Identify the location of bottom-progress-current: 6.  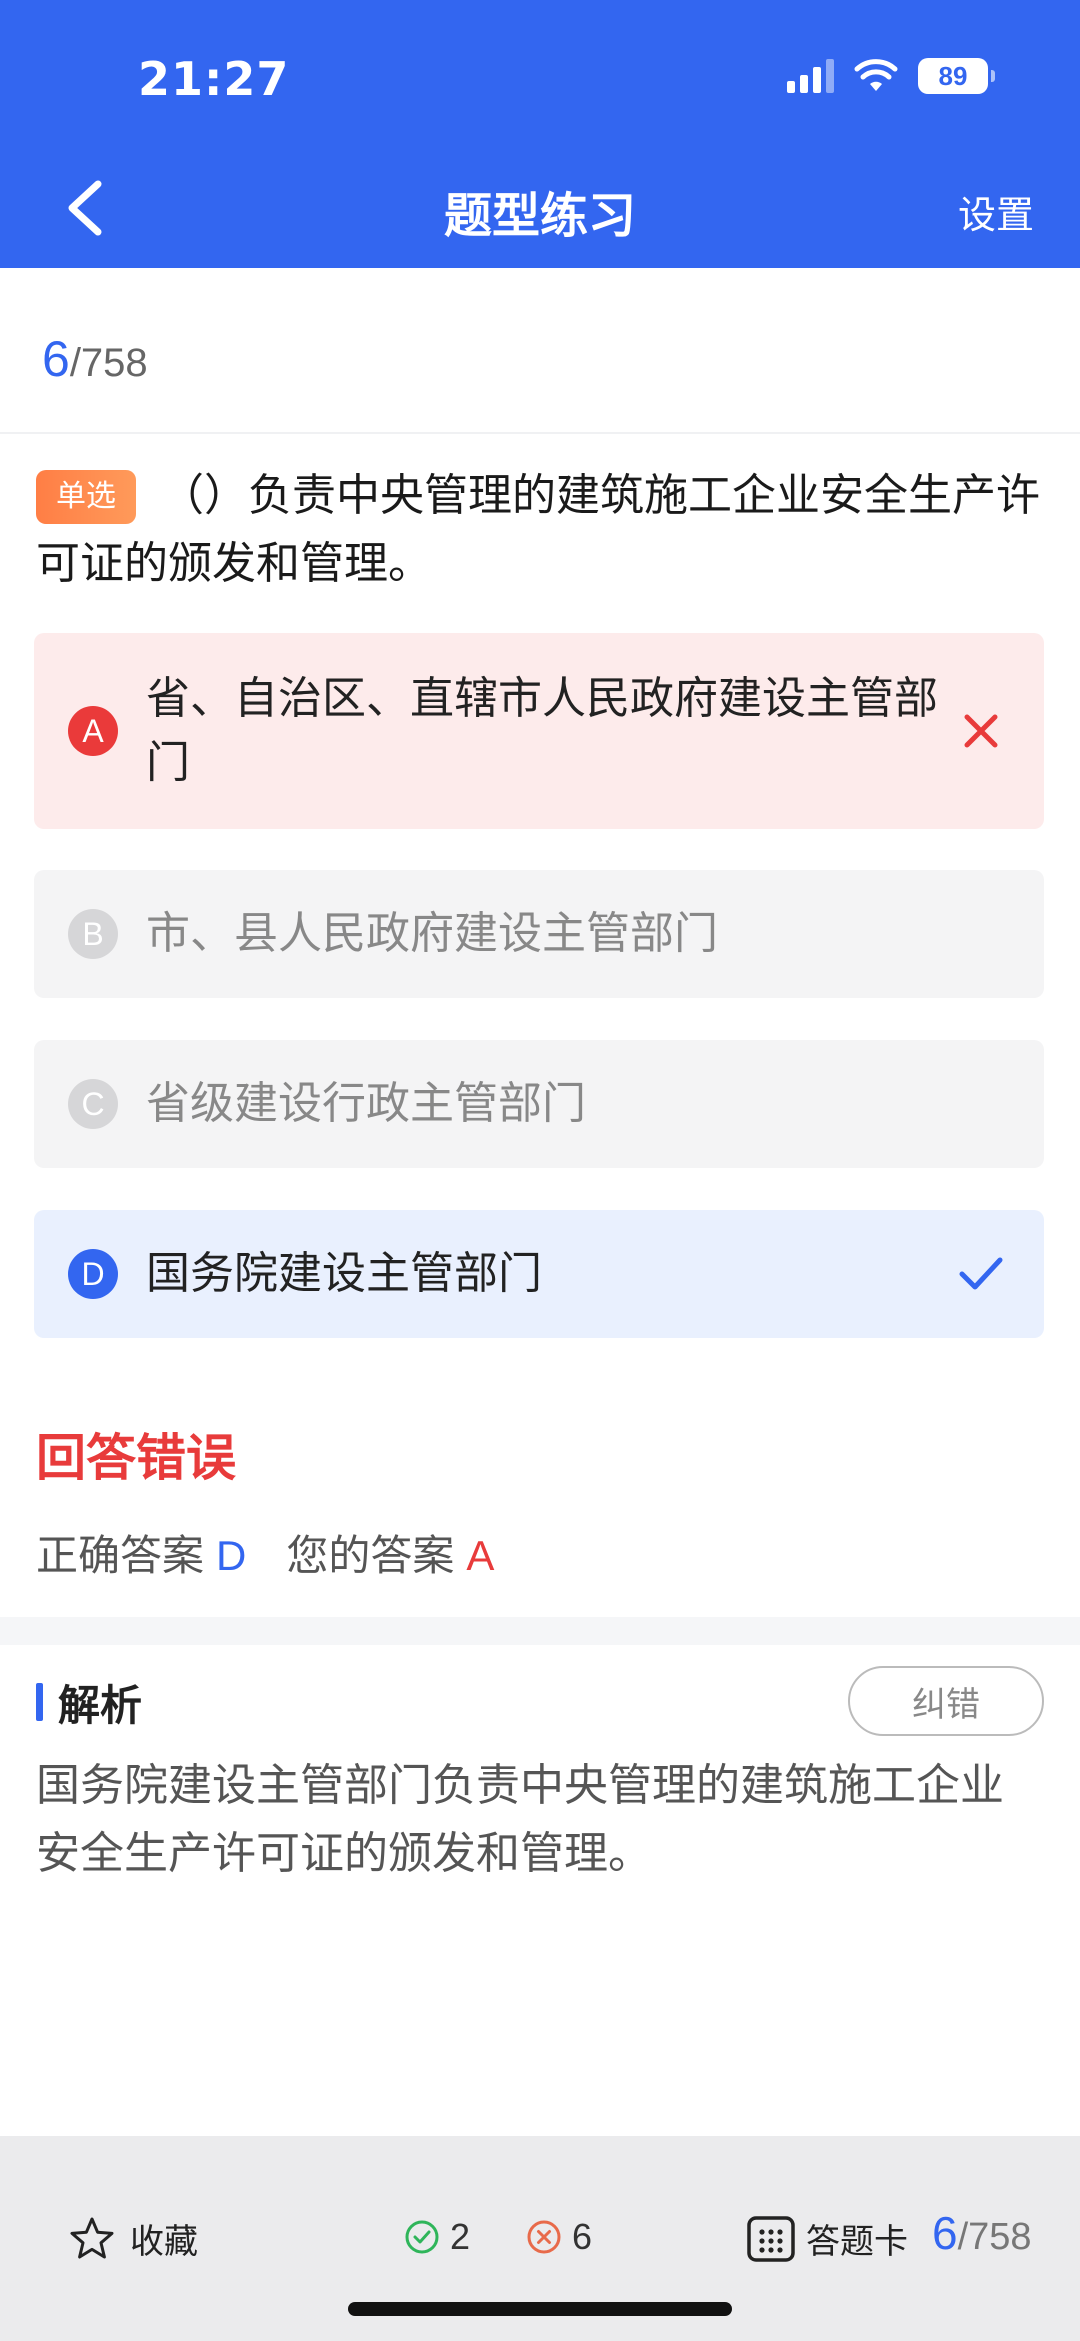
(945, 2233).